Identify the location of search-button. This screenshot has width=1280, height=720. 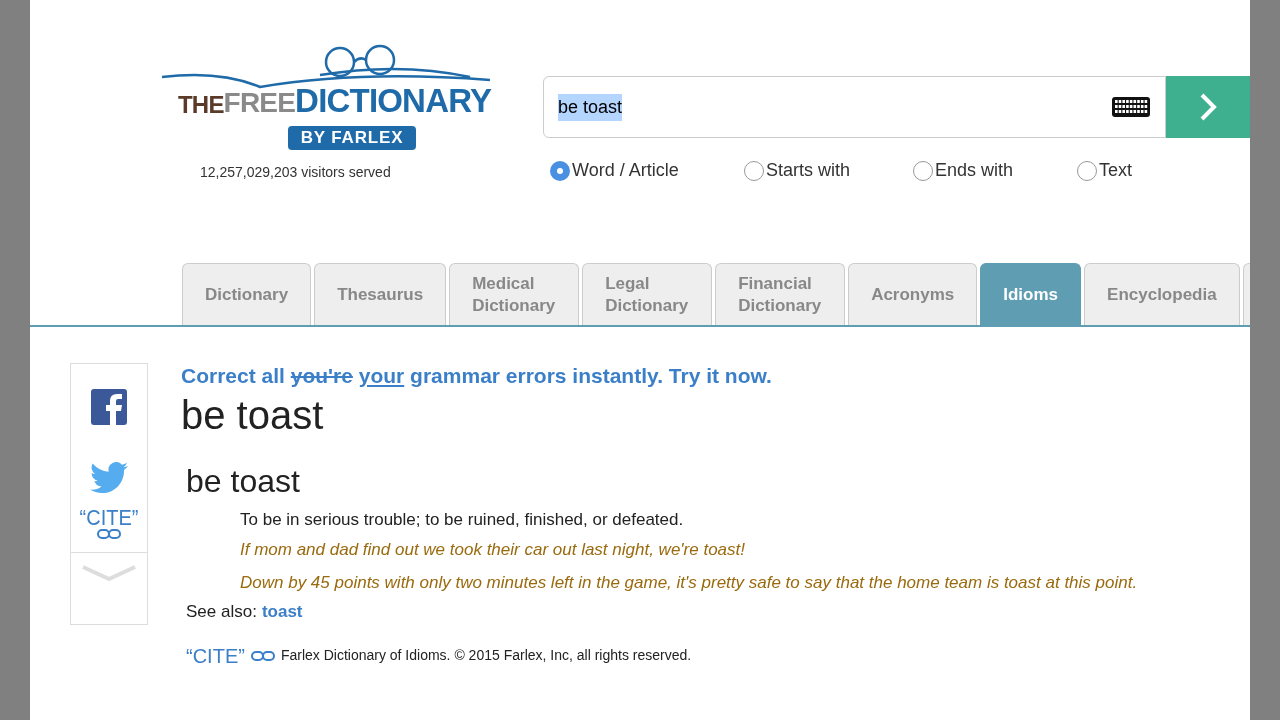
(1208, 107).